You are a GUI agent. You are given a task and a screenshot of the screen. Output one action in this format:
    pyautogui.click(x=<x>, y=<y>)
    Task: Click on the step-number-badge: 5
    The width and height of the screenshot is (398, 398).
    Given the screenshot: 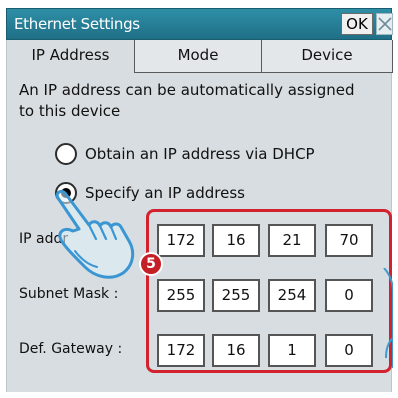 What is the action you would take?
    pyautogui.click(x=151, y=264)
    